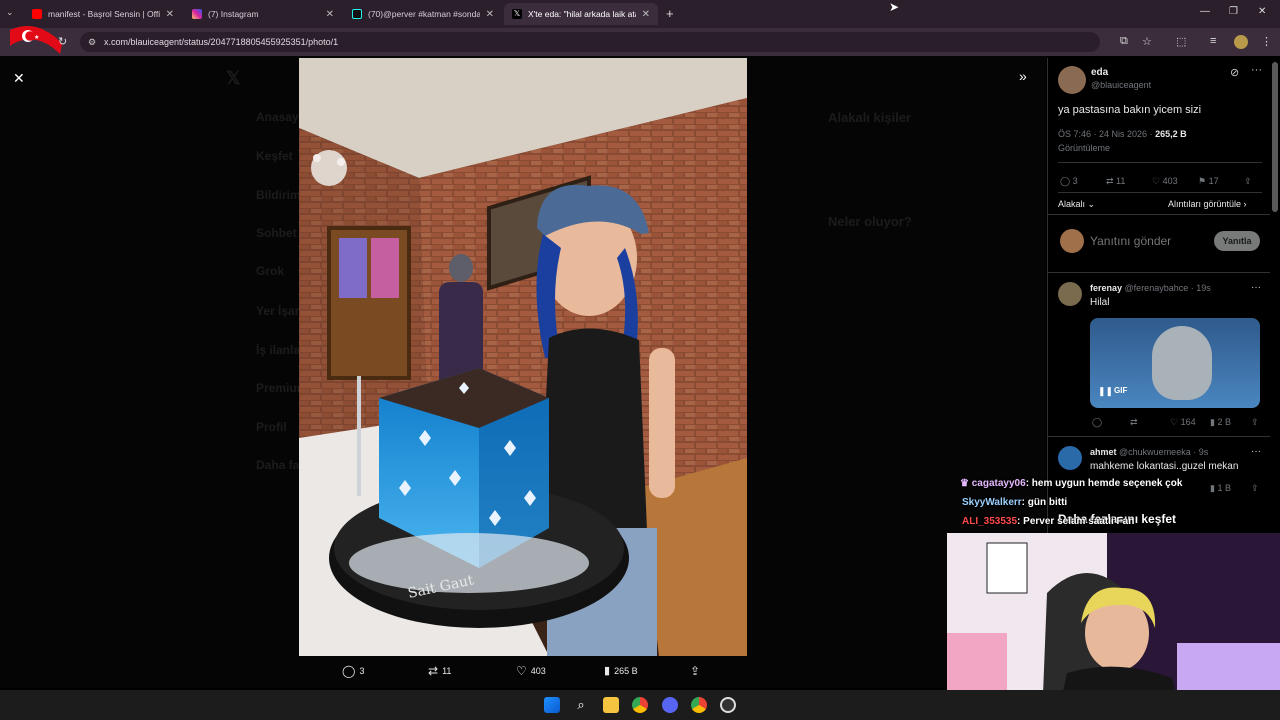 The height and width of the screenshot is (720, 1280). What do you see at coordinates (270, 271) in the screenshot?
I see `ghost-nav-item: Grok` at bounding box center [270, 271].